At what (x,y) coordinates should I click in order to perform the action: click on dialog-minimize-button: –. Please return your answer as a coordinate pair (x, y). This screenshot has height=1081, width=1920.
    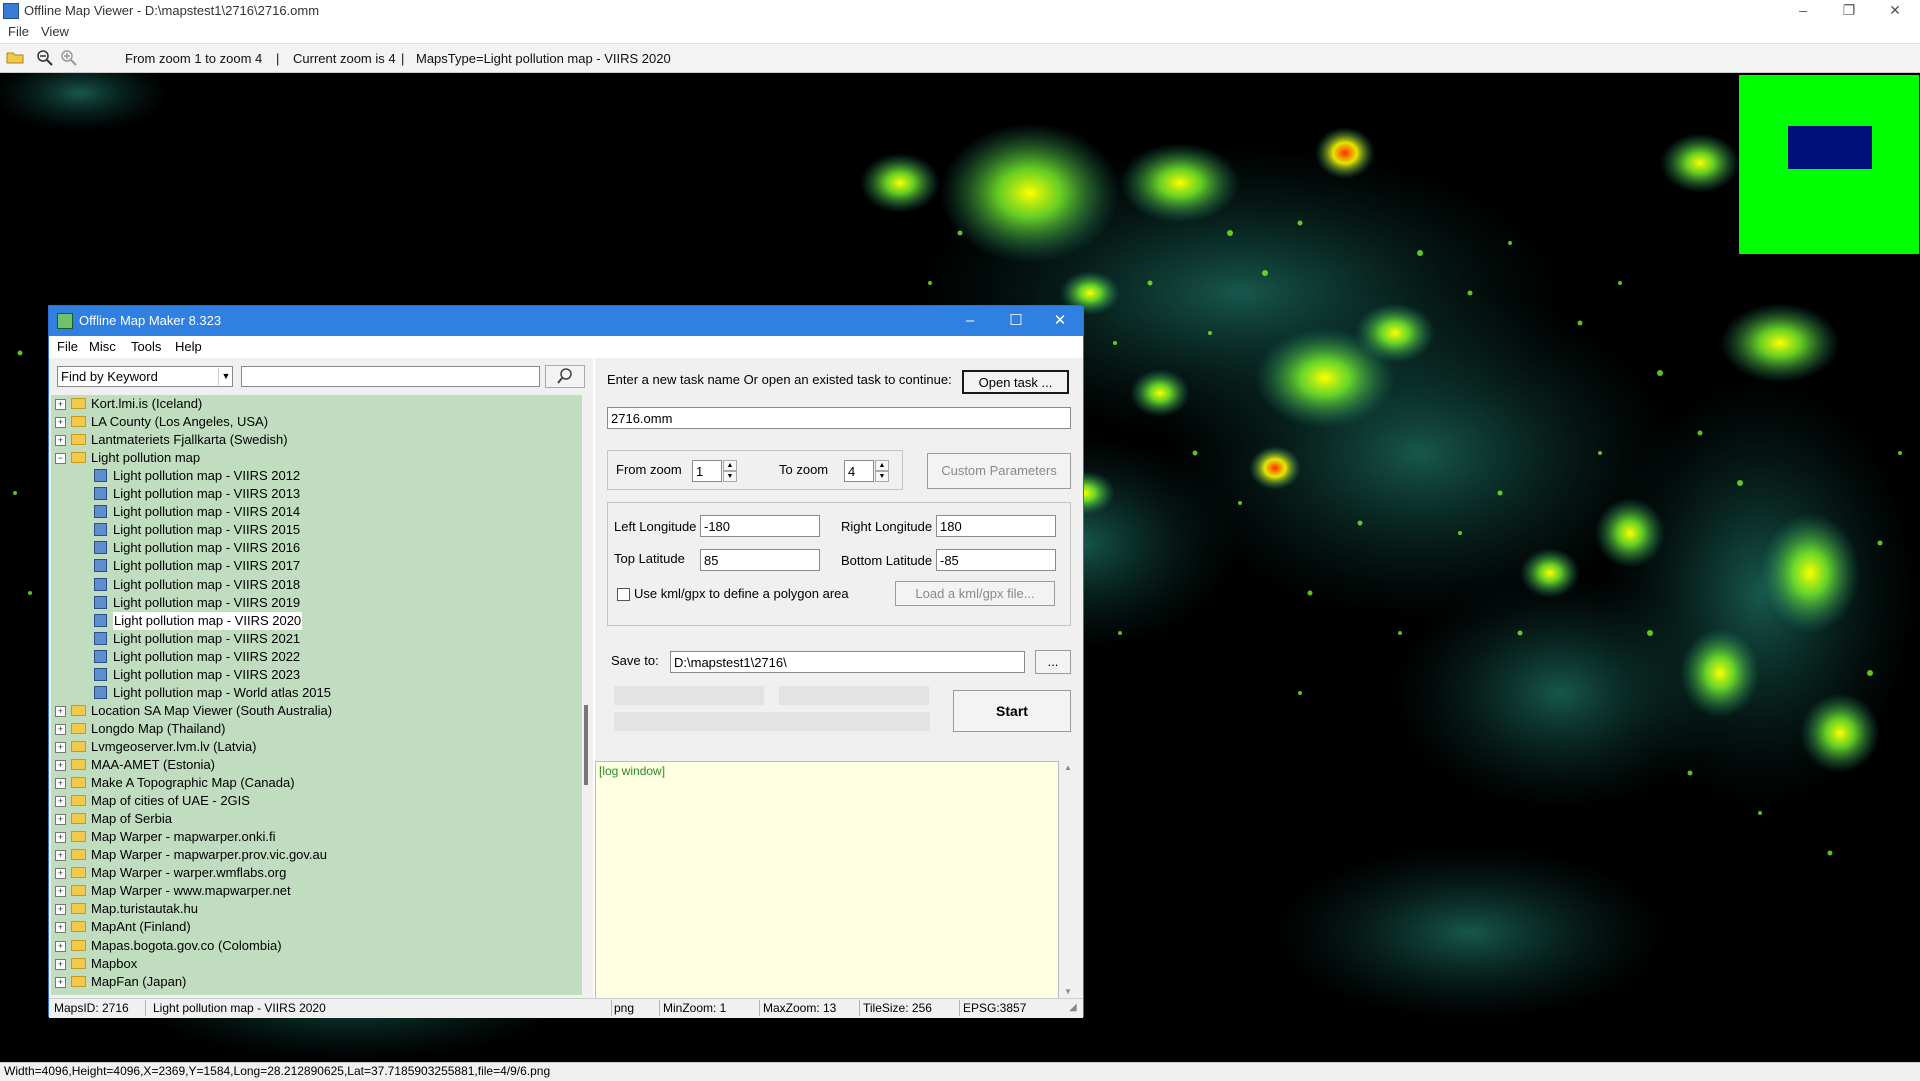
    Looking at the image, I should click on (970, 321).